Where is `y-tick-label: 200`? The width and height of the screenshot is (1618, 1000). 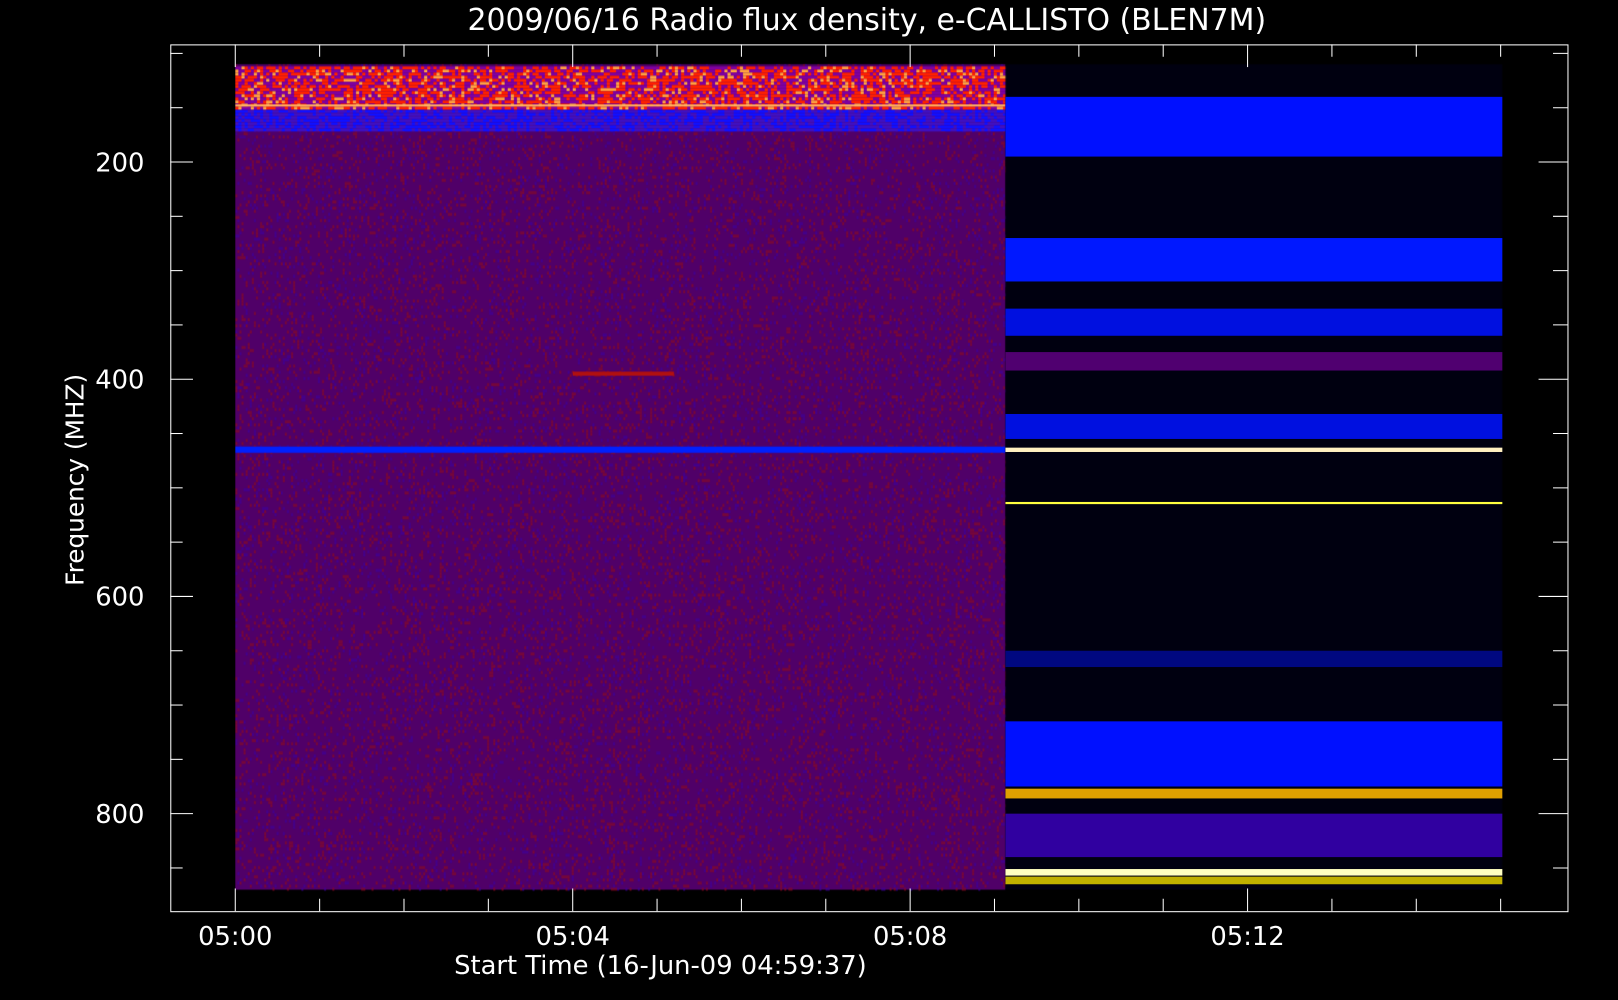 y-tick-label: 200 is located at coordinates (119, 163).